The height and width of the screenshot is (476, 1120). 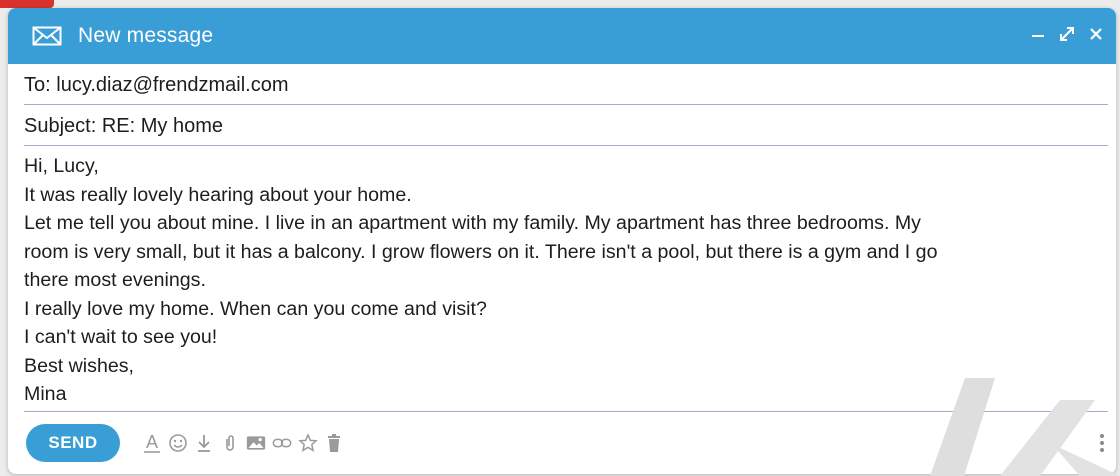 What do you see at coordinates (47, 36) in the screenshot?
I see `envelope-icon` at bounding box center [47, 36].